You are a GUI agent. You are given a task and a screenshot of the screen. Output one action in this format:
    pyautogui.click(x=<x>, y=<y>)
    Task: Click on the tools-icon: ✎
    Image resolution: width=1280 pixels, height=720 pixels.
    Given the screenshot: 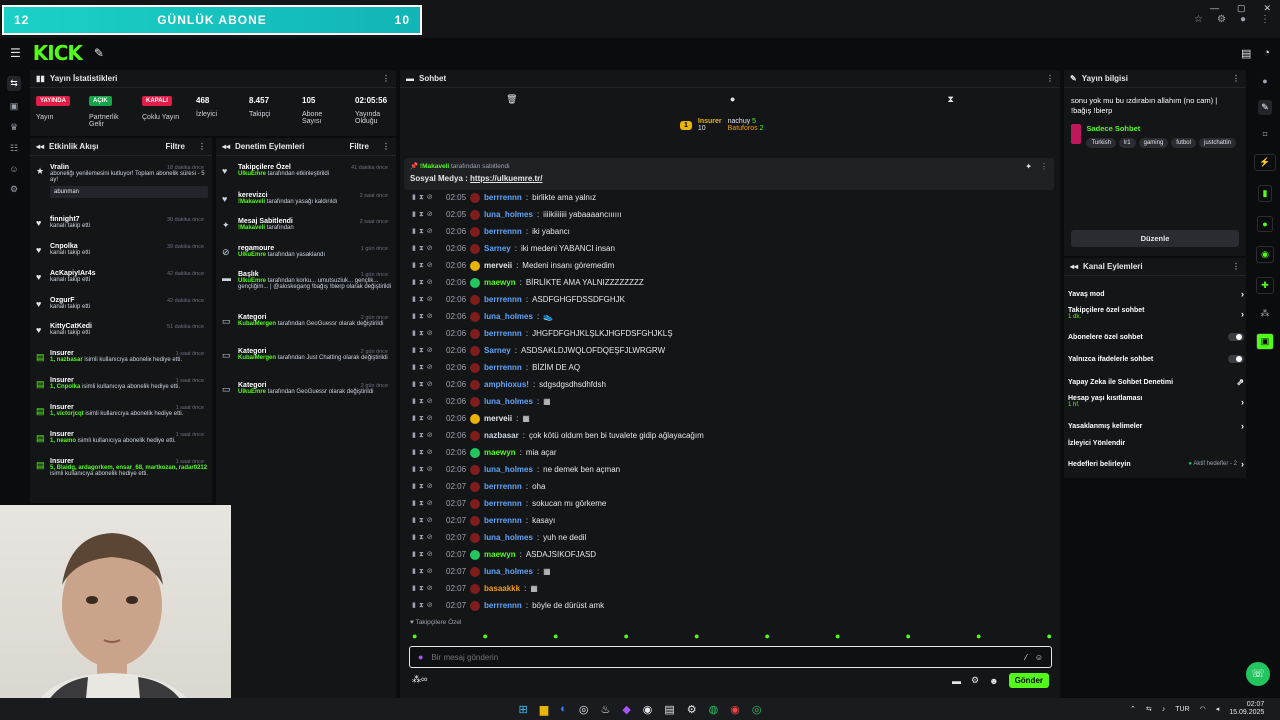 What is the action you would take?
    pyautogui.click(x=99, y=53)
    